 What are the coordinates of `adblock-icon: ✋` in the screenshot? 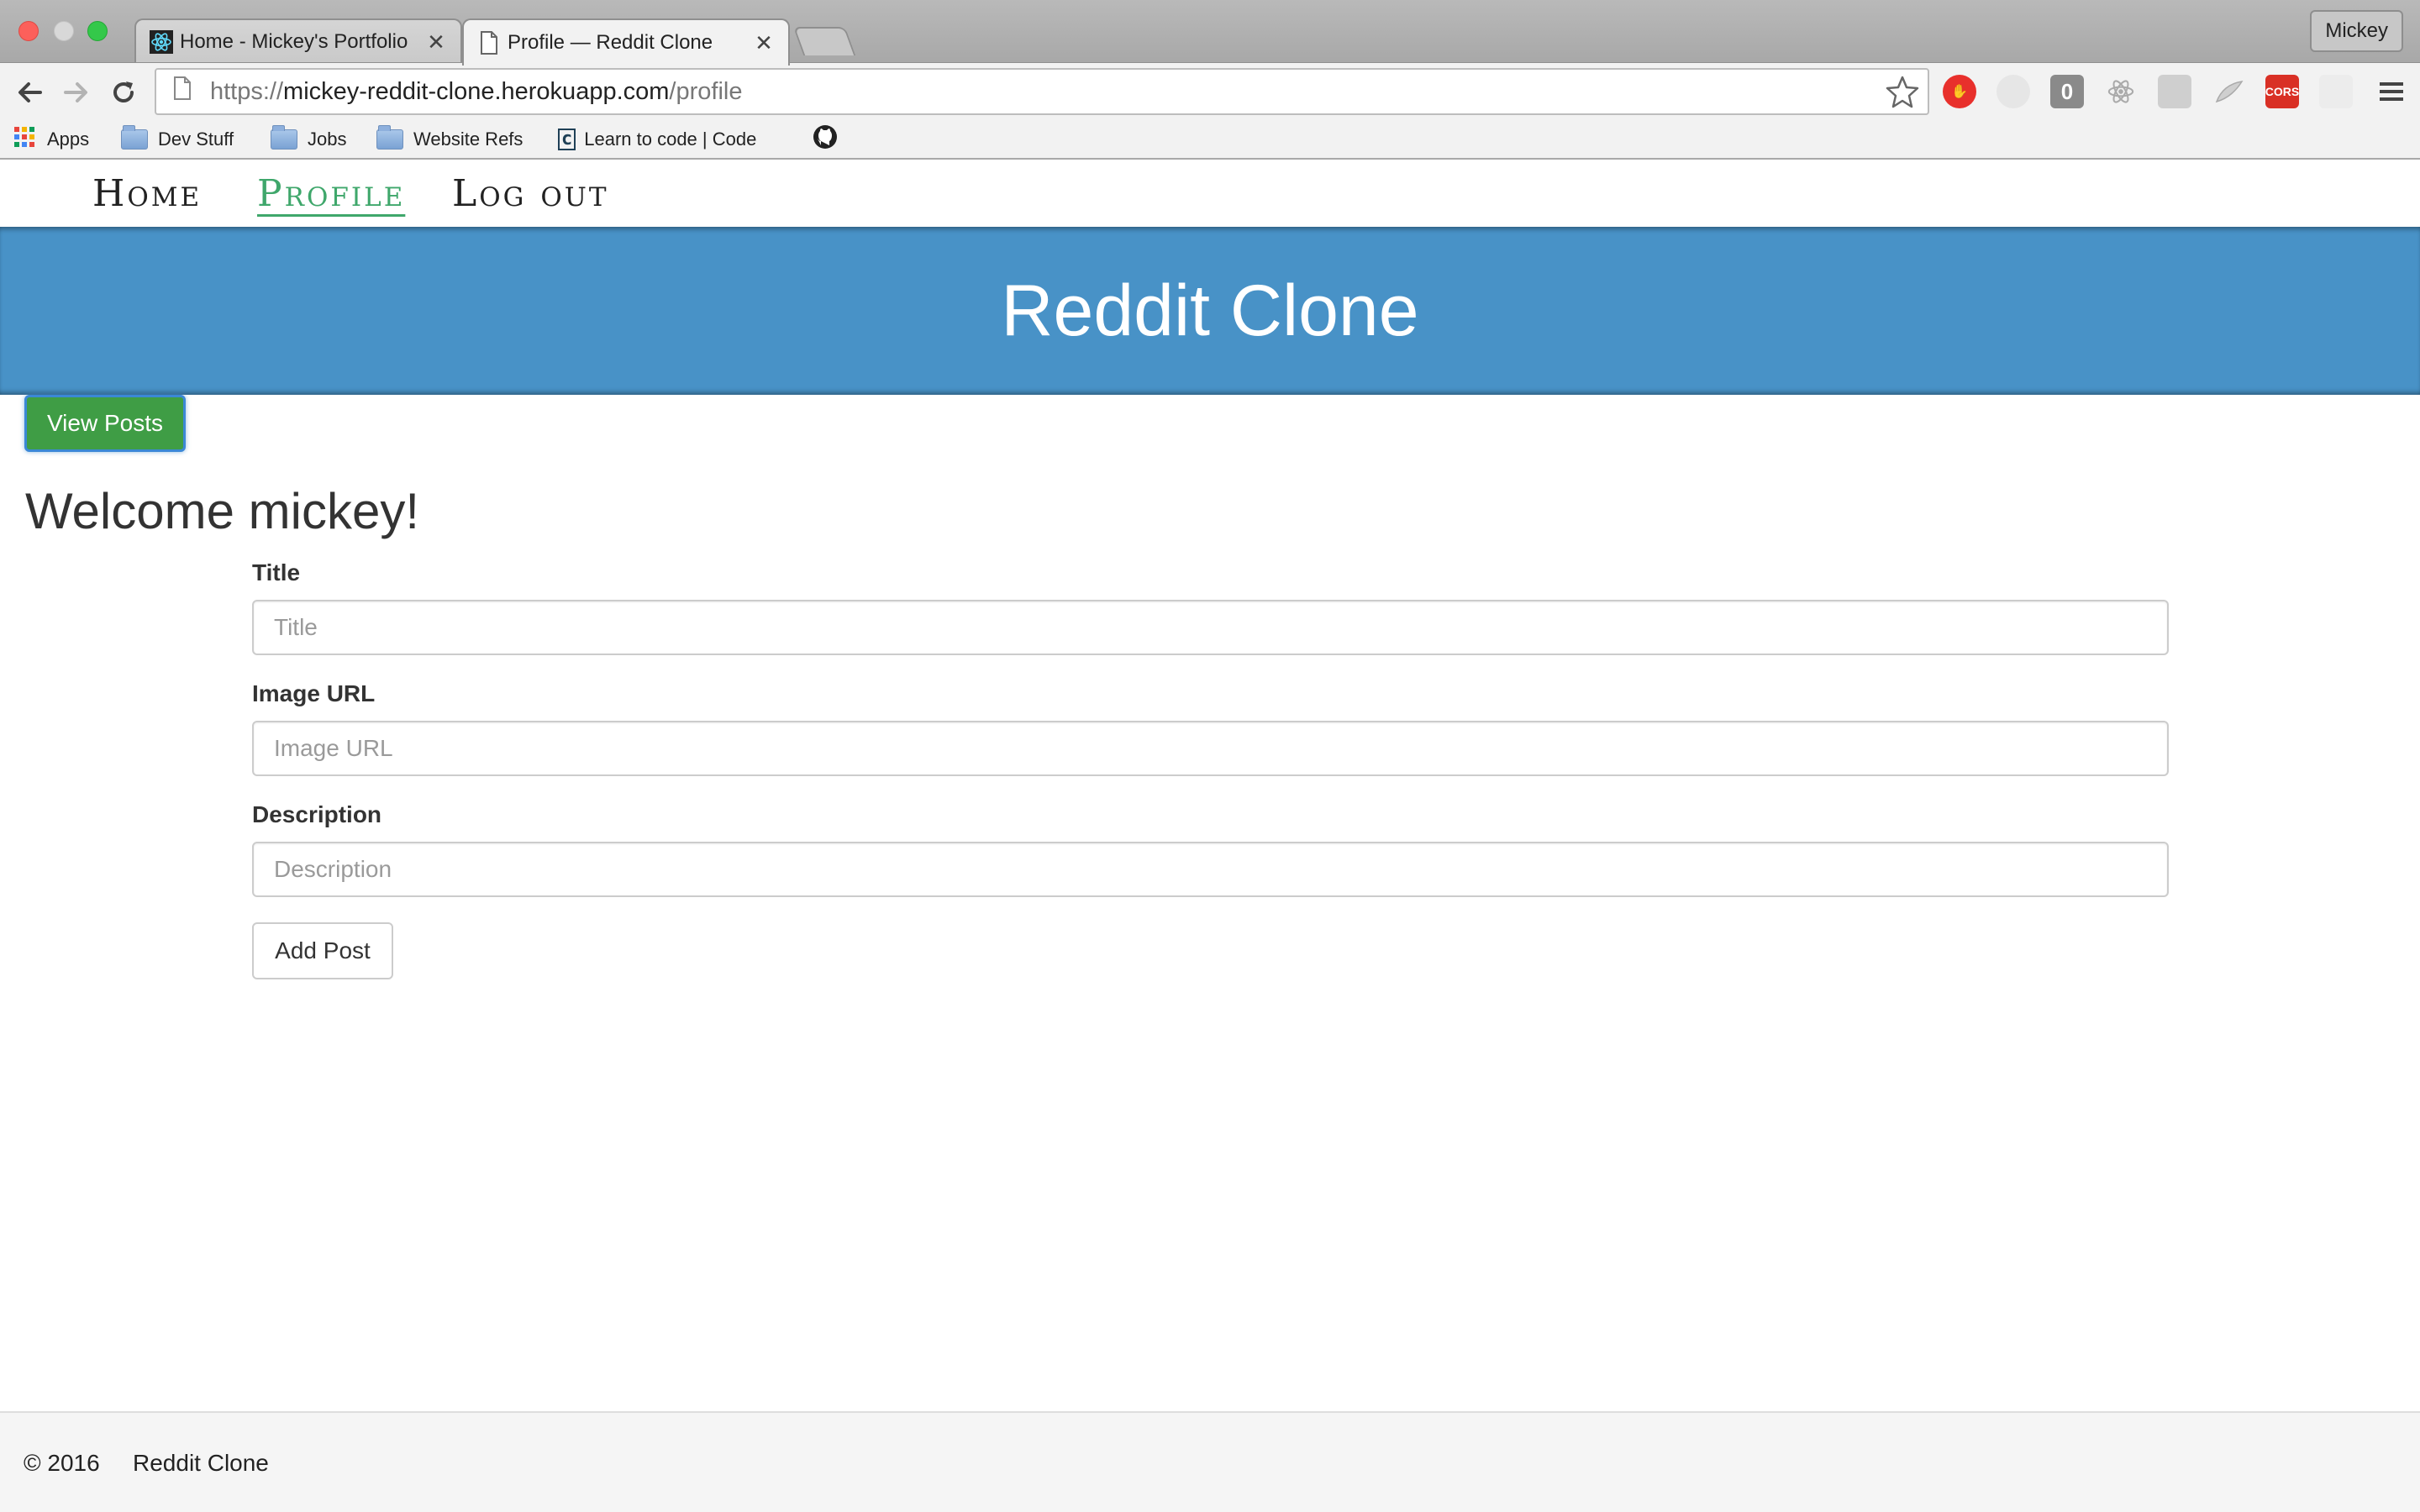 It's located at (1960, 91).